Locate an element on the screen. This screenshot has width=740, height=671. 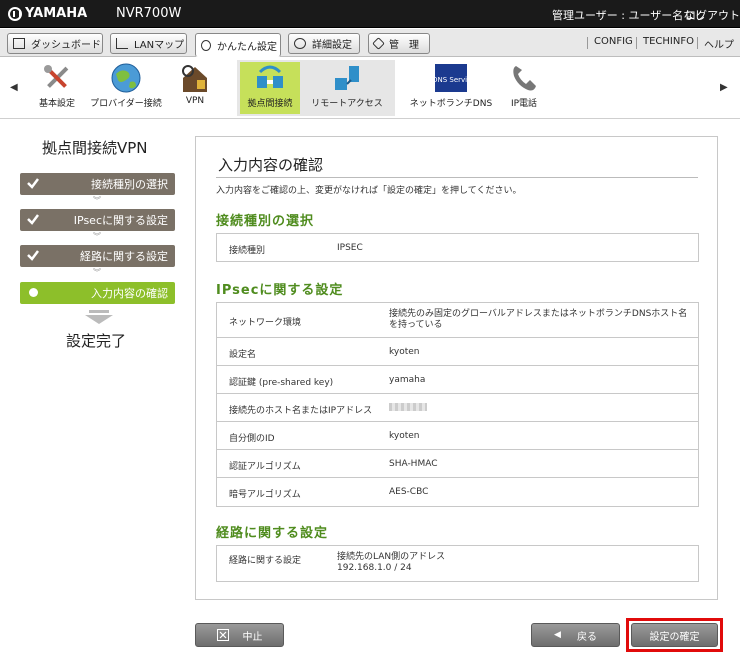
tab-dashboard: ダッシュボード is located at coordinates (55, 43).